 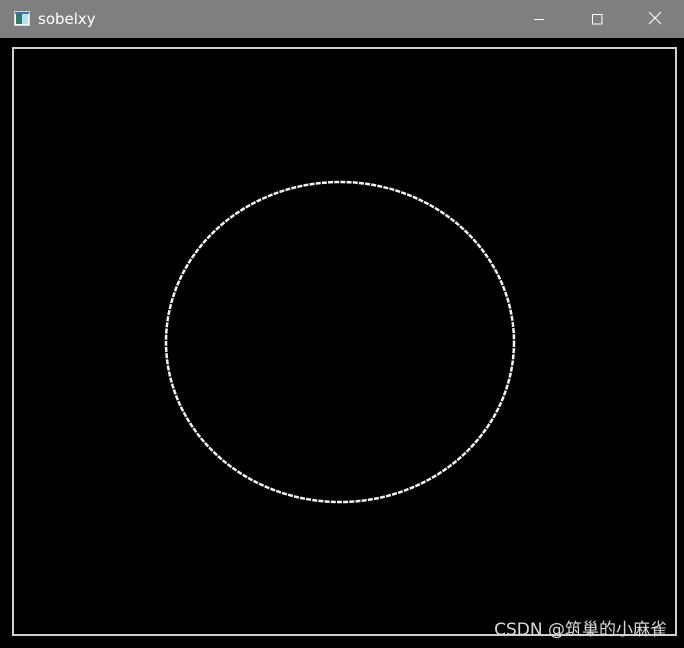 I want to click on close-icon, so click(x=655, y=19).